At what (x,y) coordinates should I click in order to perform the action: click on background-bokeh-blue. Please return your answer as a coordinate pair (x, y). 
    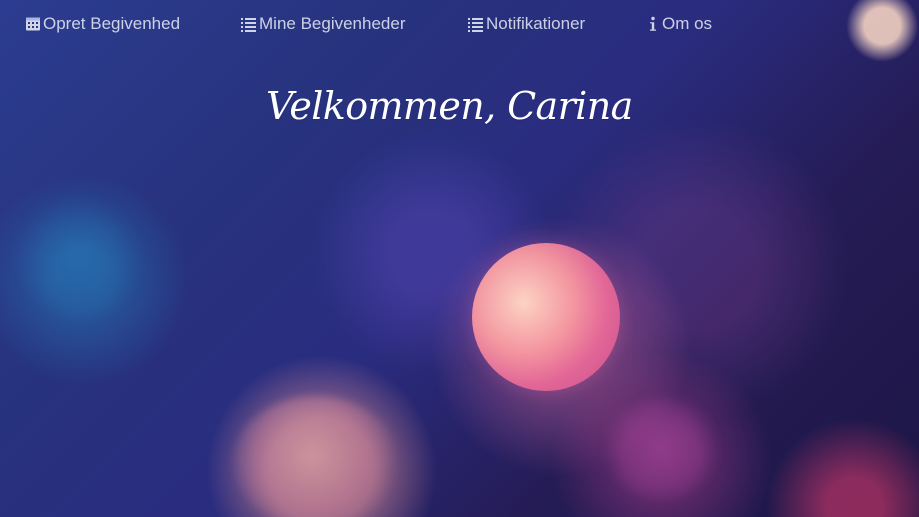
    Looking at the image, I should click on (79, 259).